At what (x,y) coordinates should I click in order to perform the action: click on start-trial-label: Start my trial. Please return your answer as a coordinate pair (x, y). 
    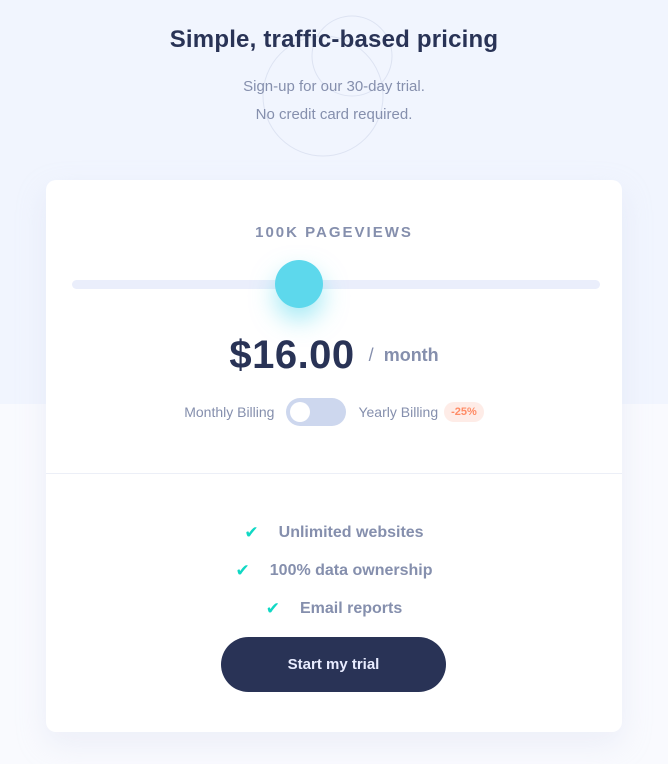
    Looking at the image, I should click on (333, 664).